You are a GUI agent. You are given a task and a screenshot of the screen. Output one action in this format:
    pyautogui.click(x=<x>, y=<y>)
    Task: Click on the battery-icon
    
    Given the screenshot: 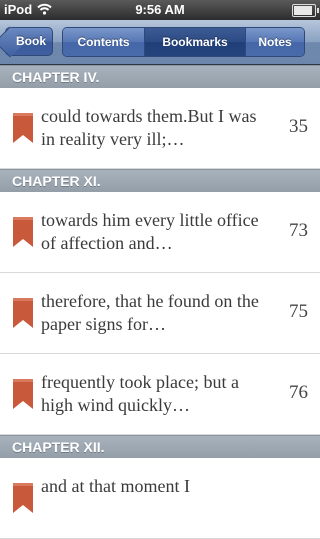 What is the action you would take?
    pyautogui.click(x=305, y=10)
    